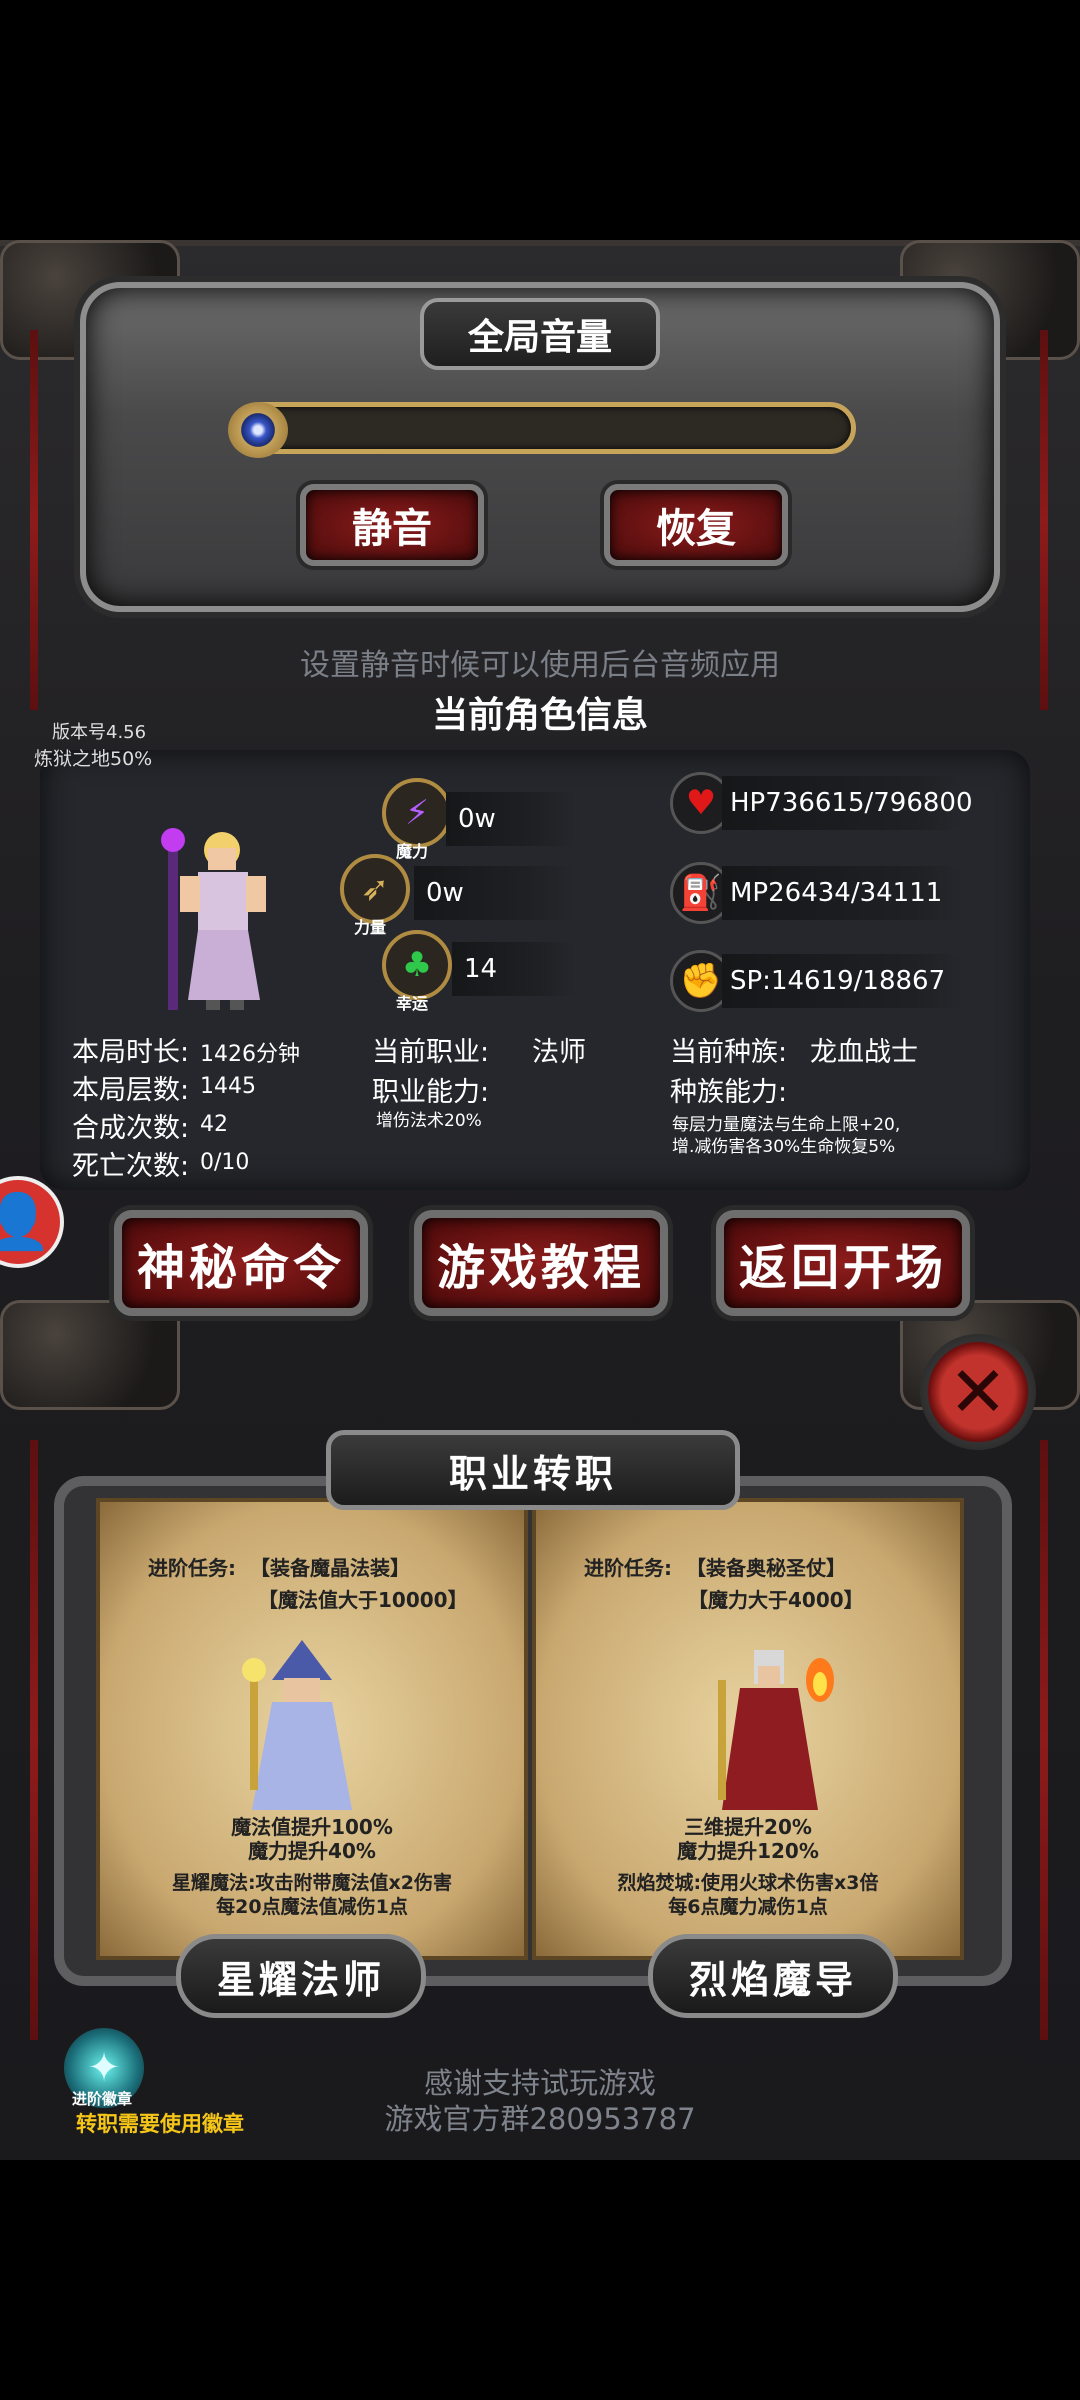  Describe the element at coordinates (431, 1052) in the screenshot. I see `job-label: 当前职业:` at that location.